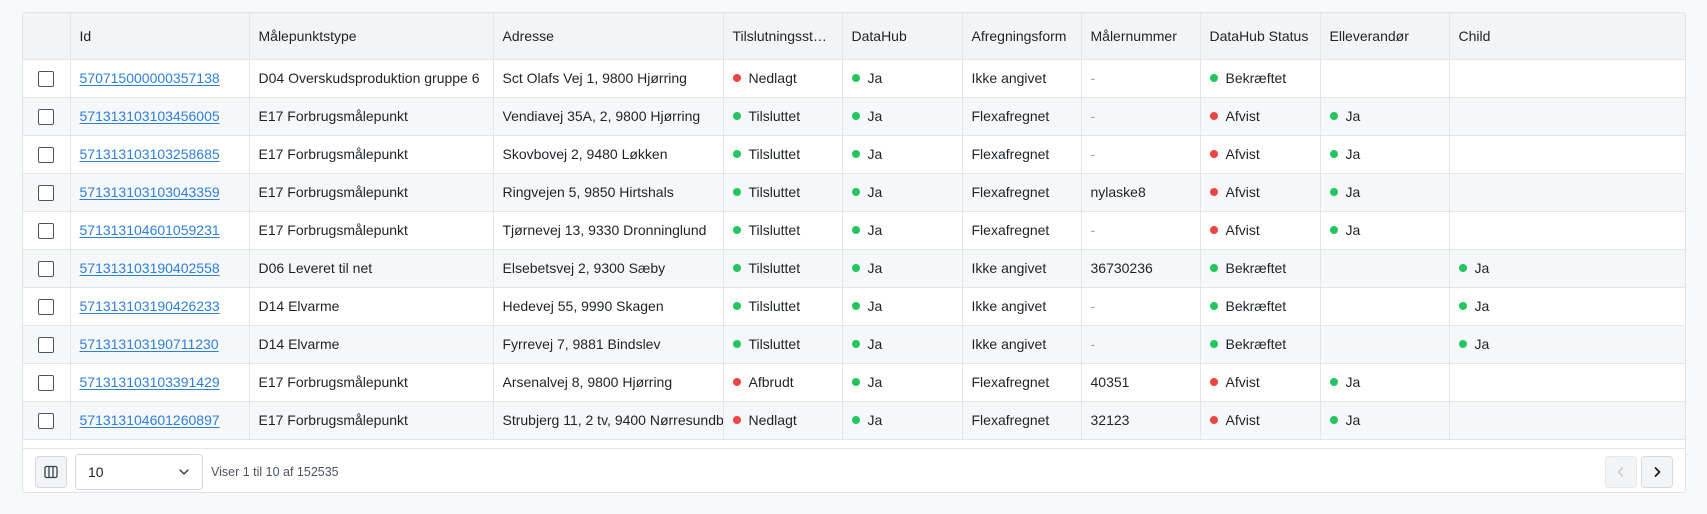 The image size is (1707, 514). I want to click on column-visibility-button, so click(51, 471).